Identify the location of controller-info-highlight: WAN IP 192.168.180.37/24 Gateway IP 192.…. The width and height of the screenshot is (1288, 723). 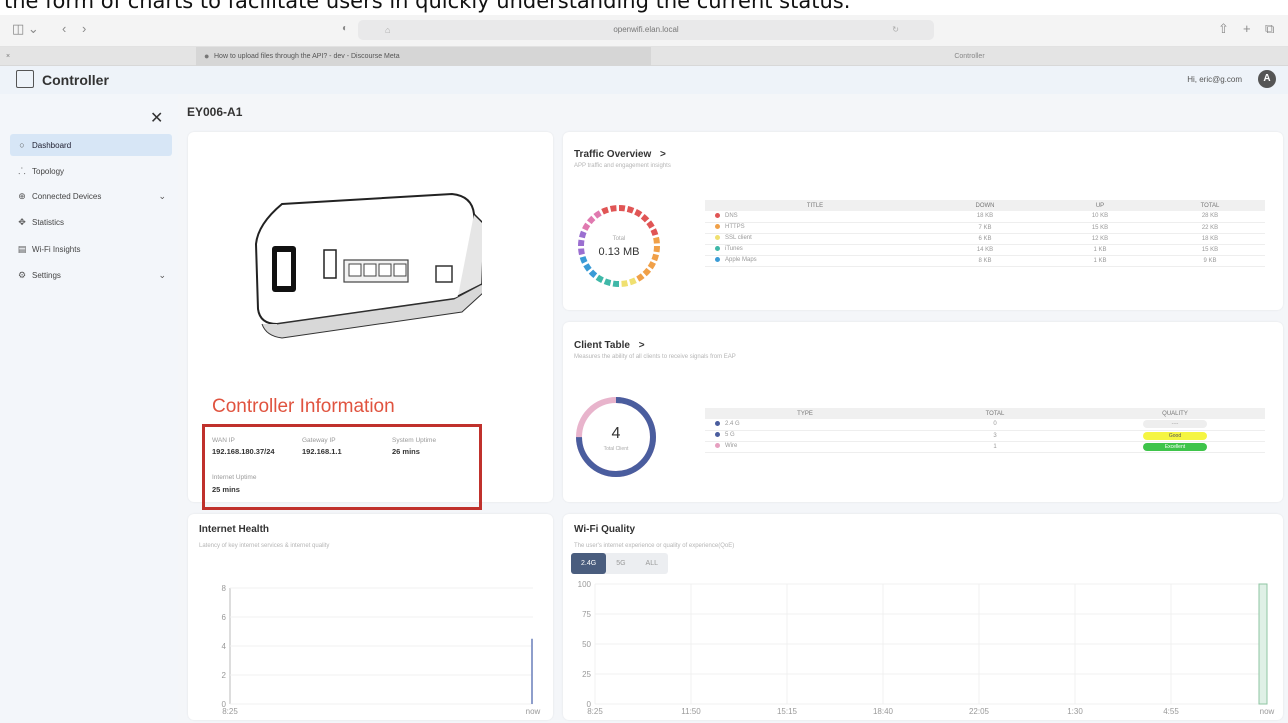
(342, 467).